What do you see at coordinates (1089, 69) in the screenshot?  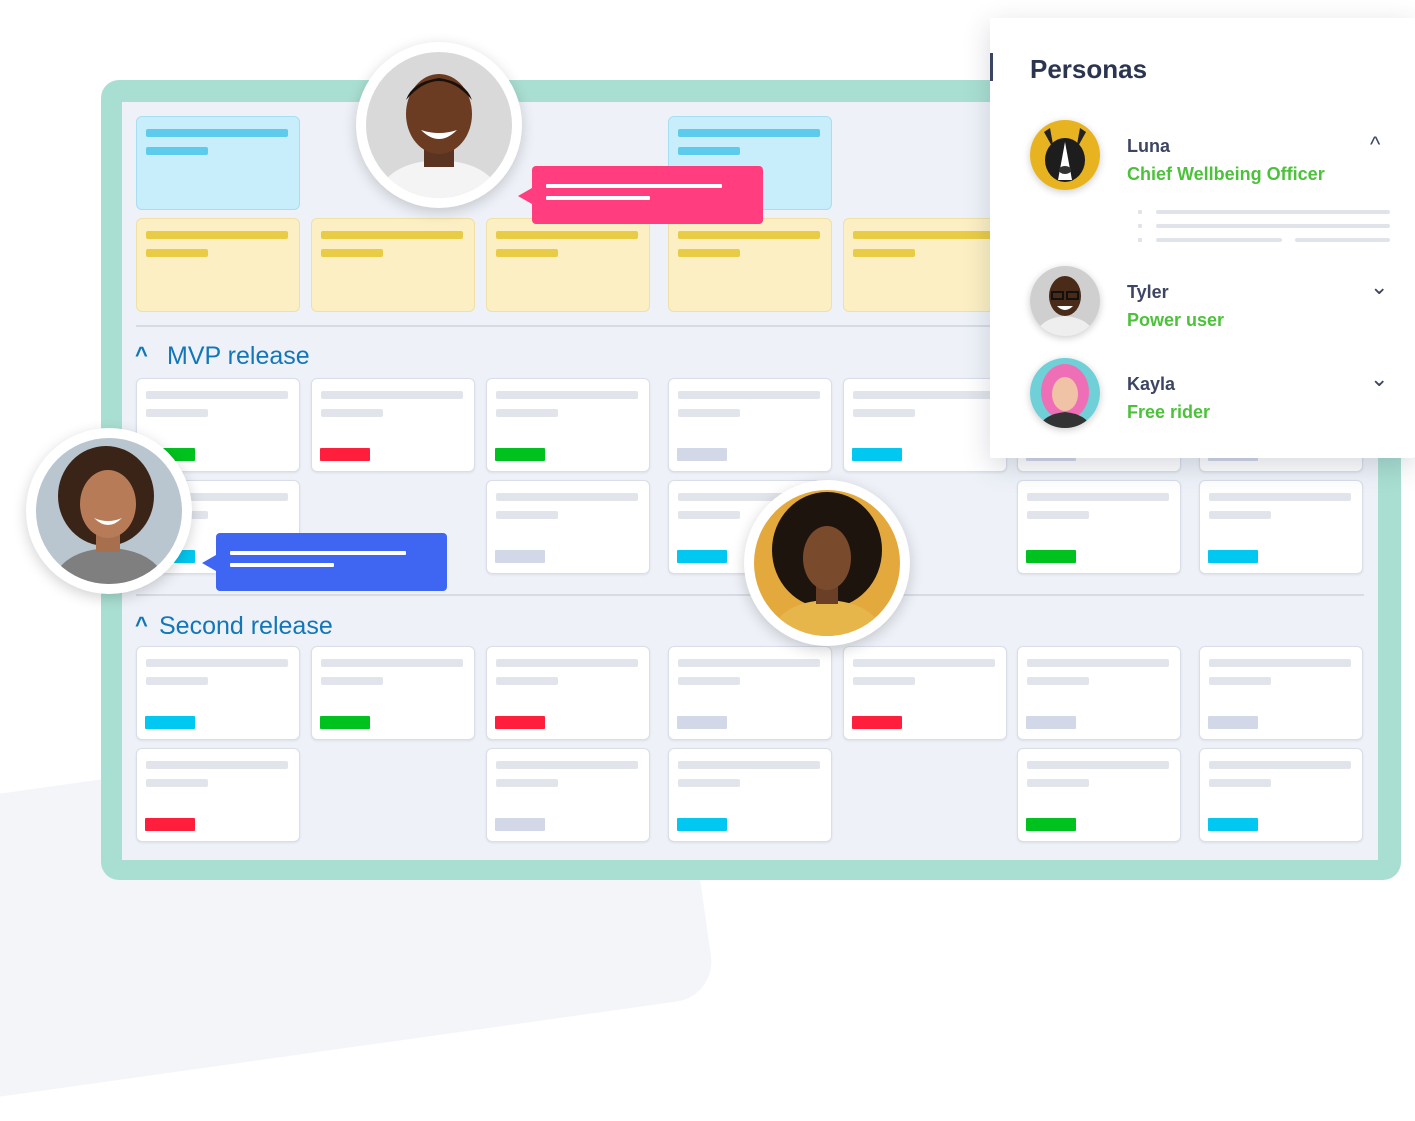 I see `panel-title: Personas` at bounding box center [1089, 69].